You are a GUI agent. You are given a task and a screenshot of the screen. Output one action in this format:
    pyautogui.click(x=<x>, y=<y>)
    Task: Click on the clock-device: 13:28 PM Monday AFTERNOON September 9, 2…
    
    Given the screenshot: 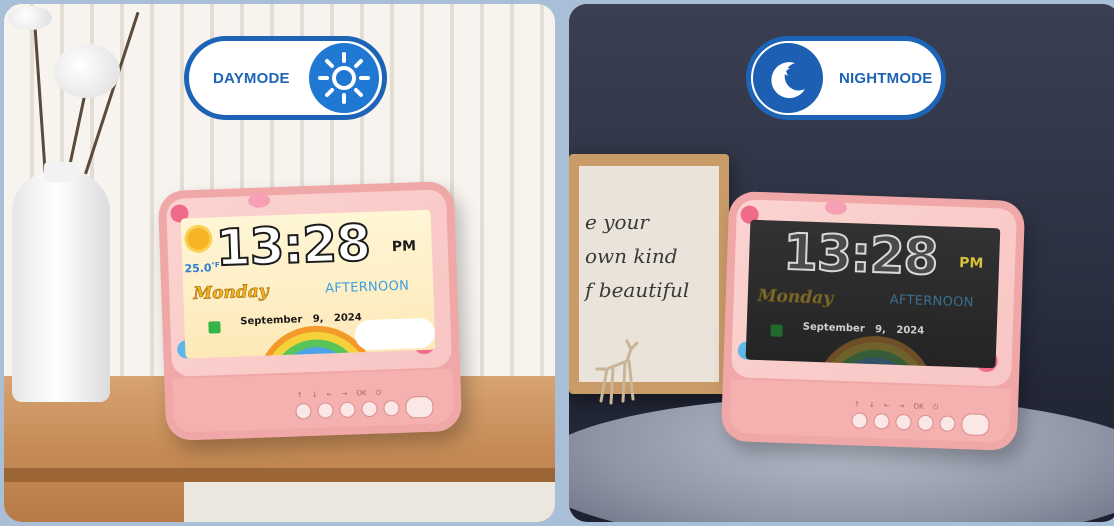 What is the action you would take?
    pyautogui.click(x=873, y=321)
    